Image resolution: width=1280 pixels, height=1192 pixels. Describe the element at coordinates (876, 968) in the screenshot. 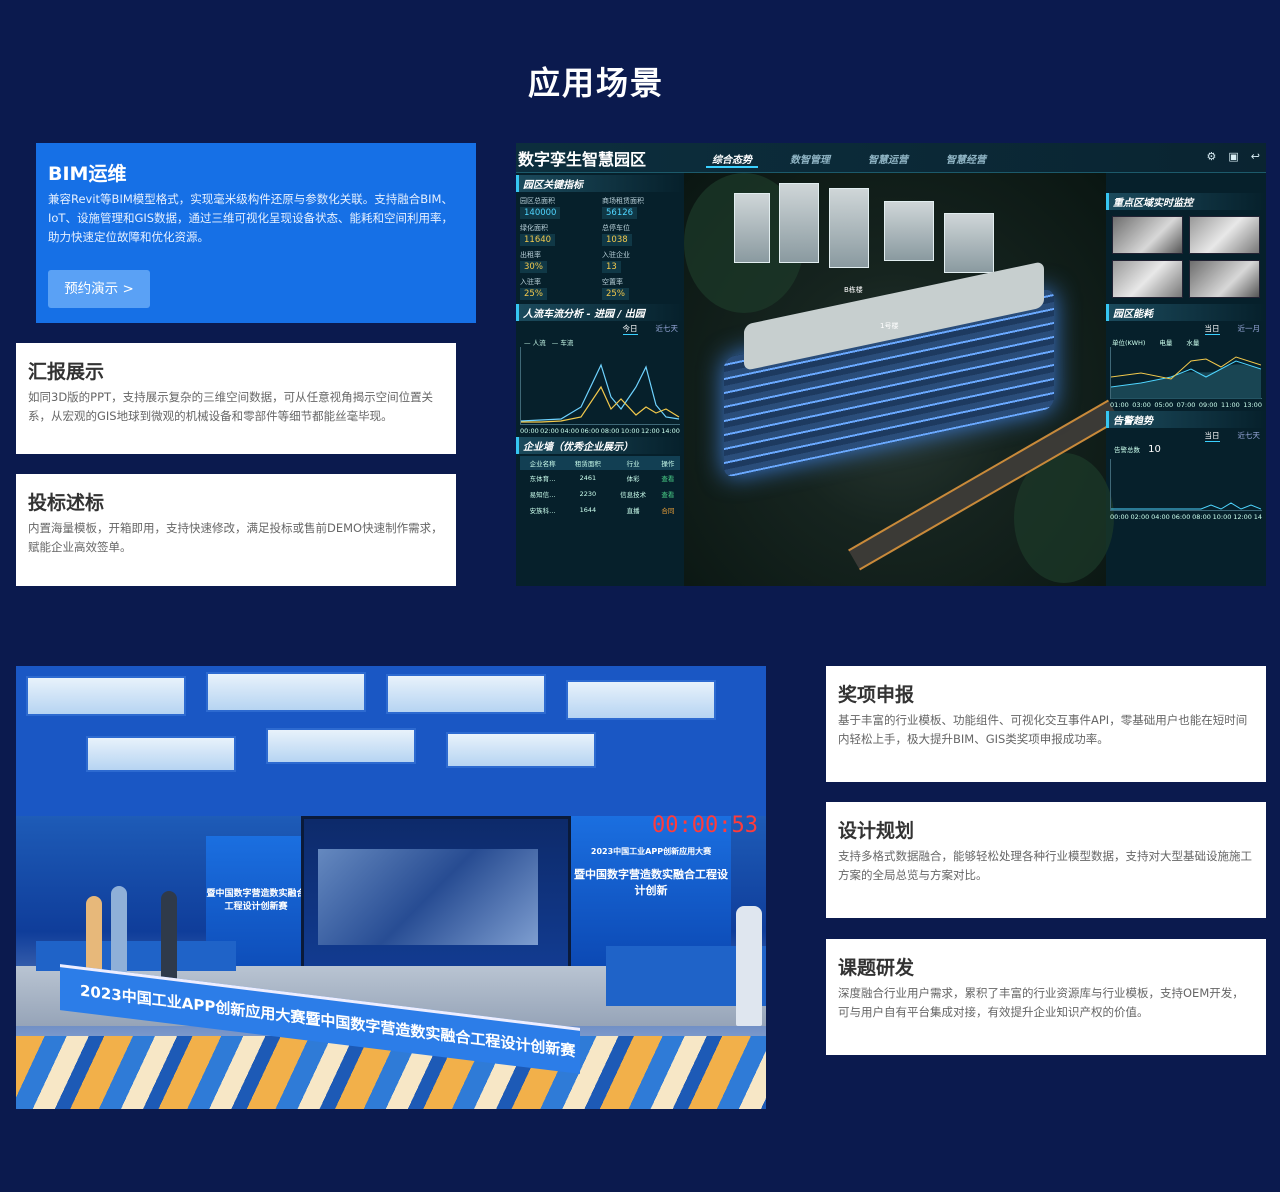

I see `scenario-title: 课题研发` at that location.